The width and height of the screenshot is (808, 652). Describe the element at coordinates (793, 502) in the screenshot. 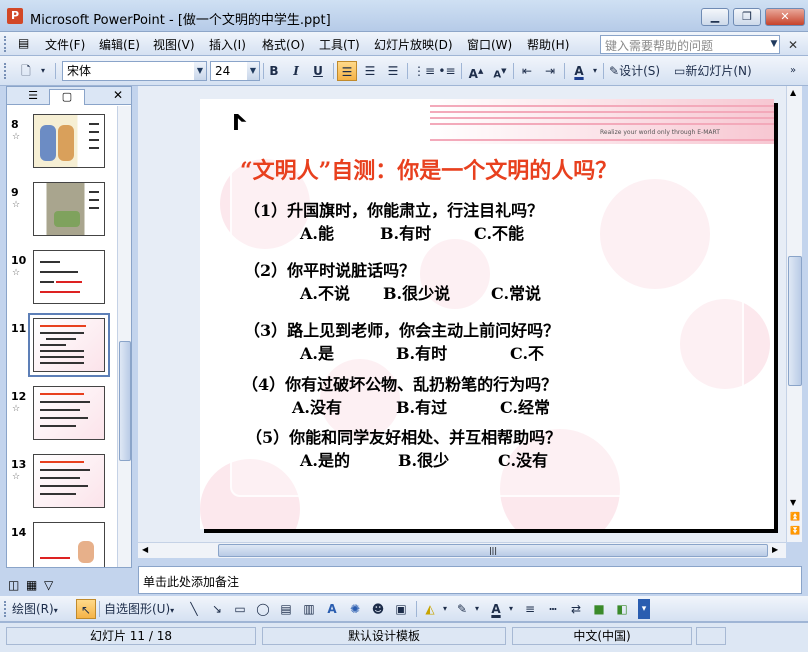

I see `scroll-down-icon: ▼` at that location.